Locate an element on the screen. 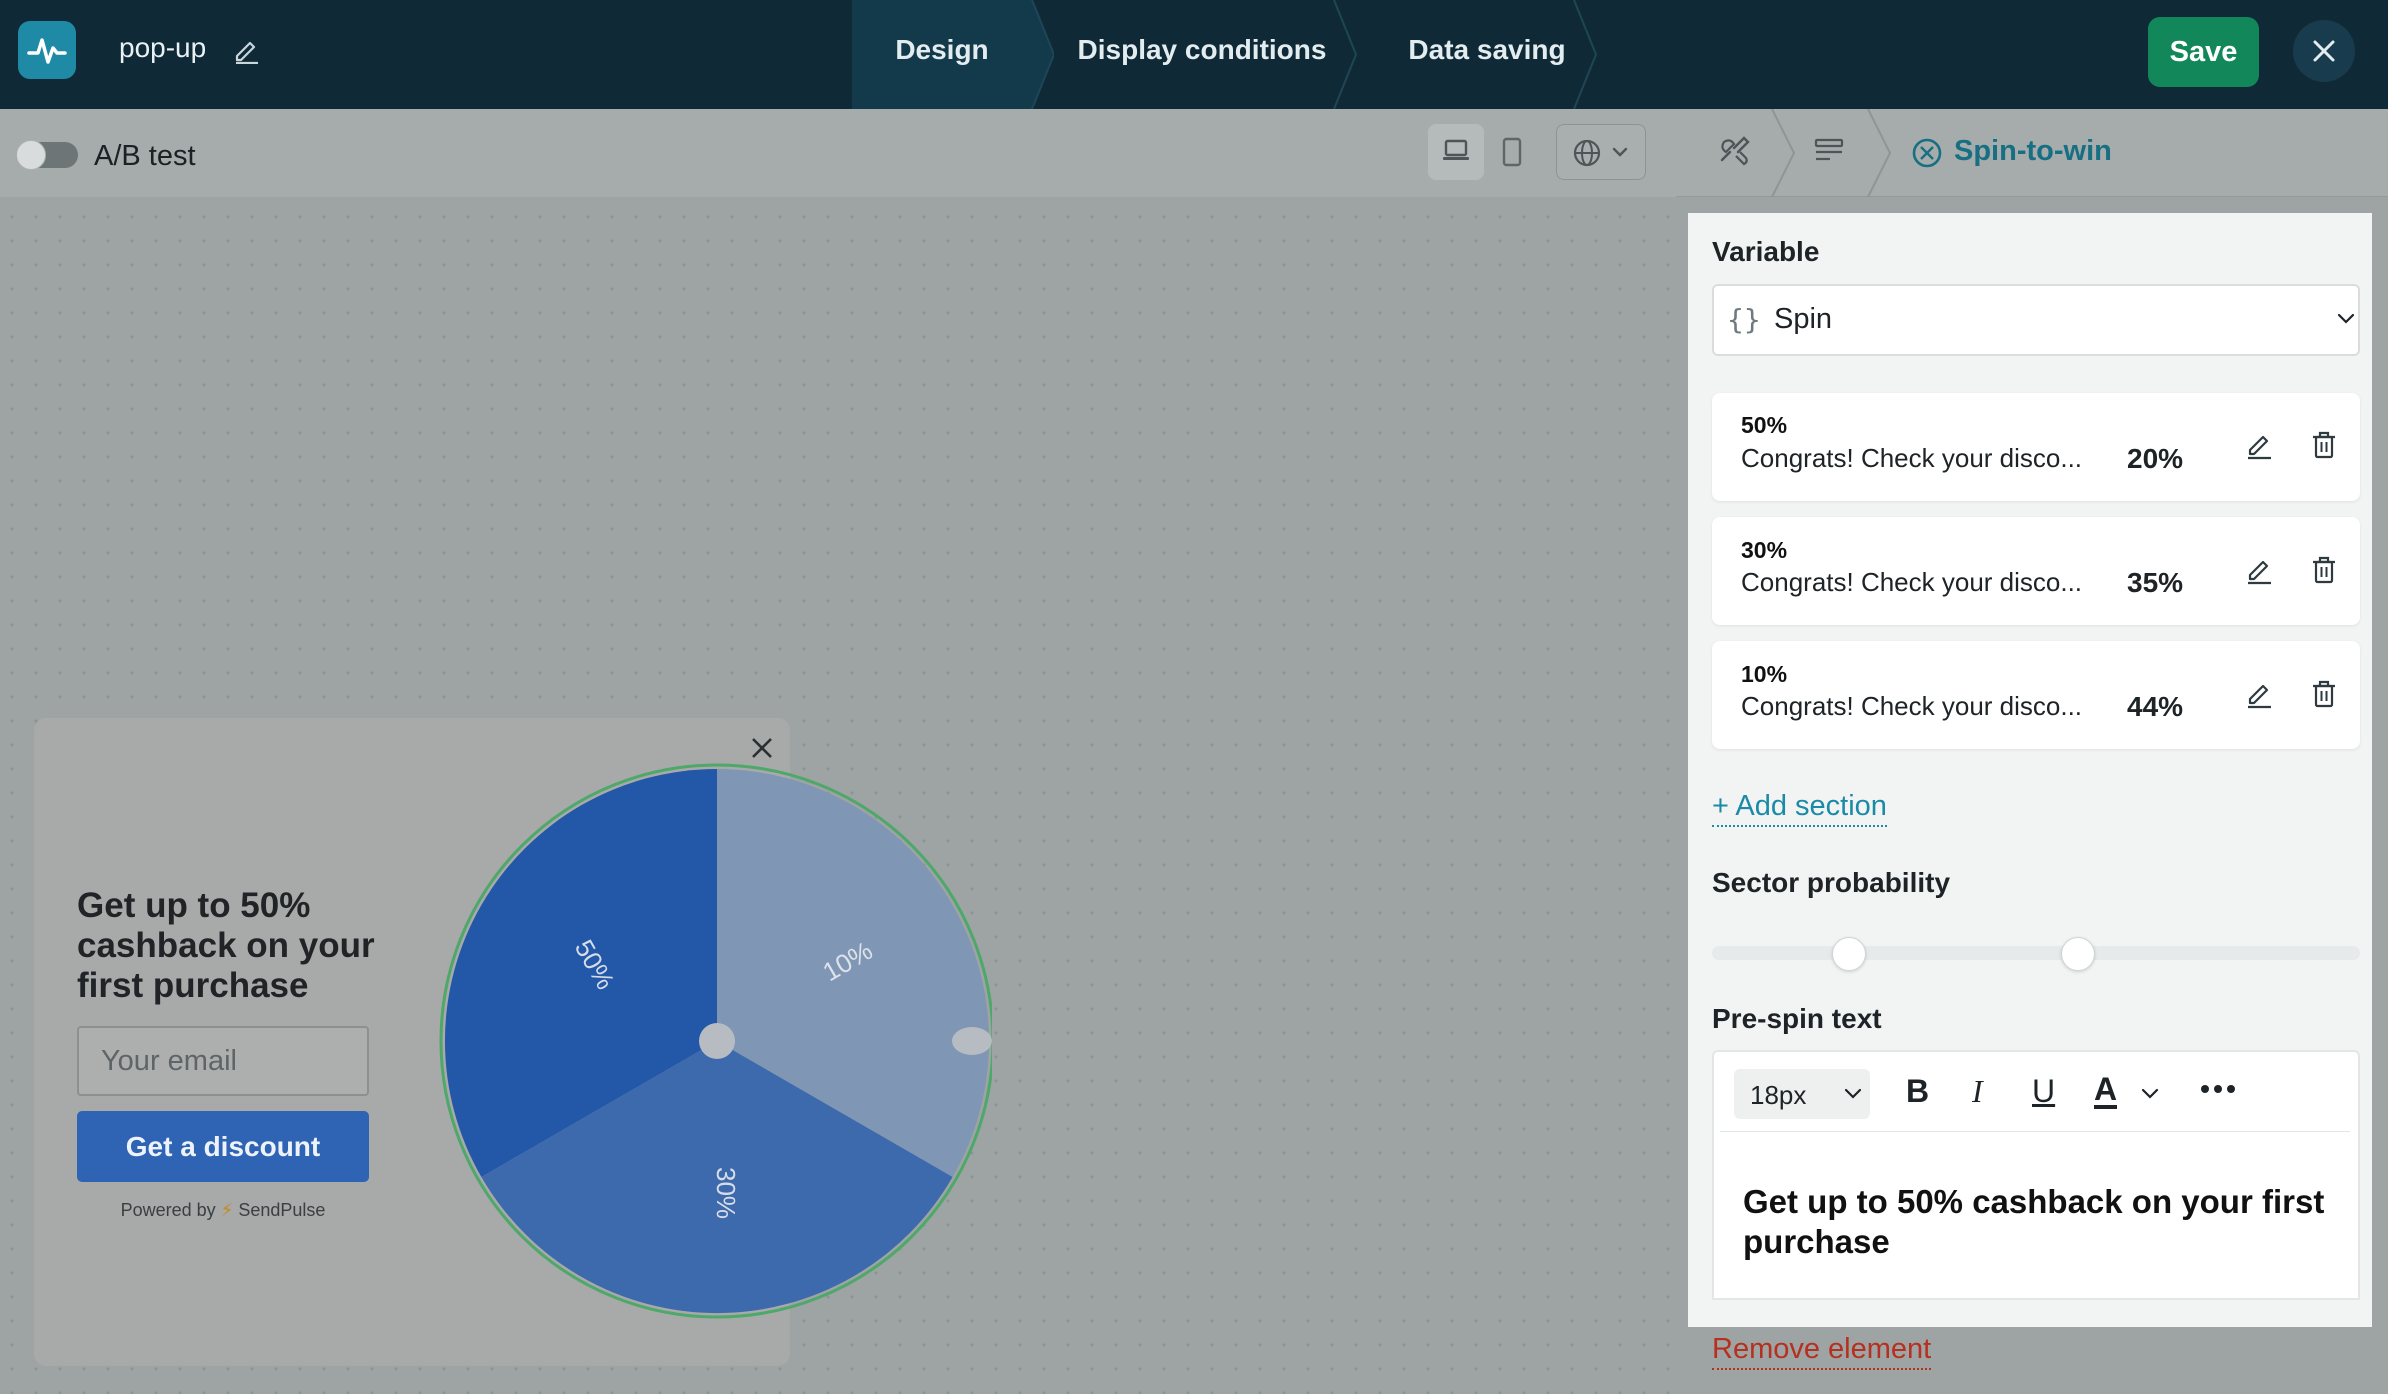  powered-by-brand: SendPulse is located at coordinates (282, 1210).